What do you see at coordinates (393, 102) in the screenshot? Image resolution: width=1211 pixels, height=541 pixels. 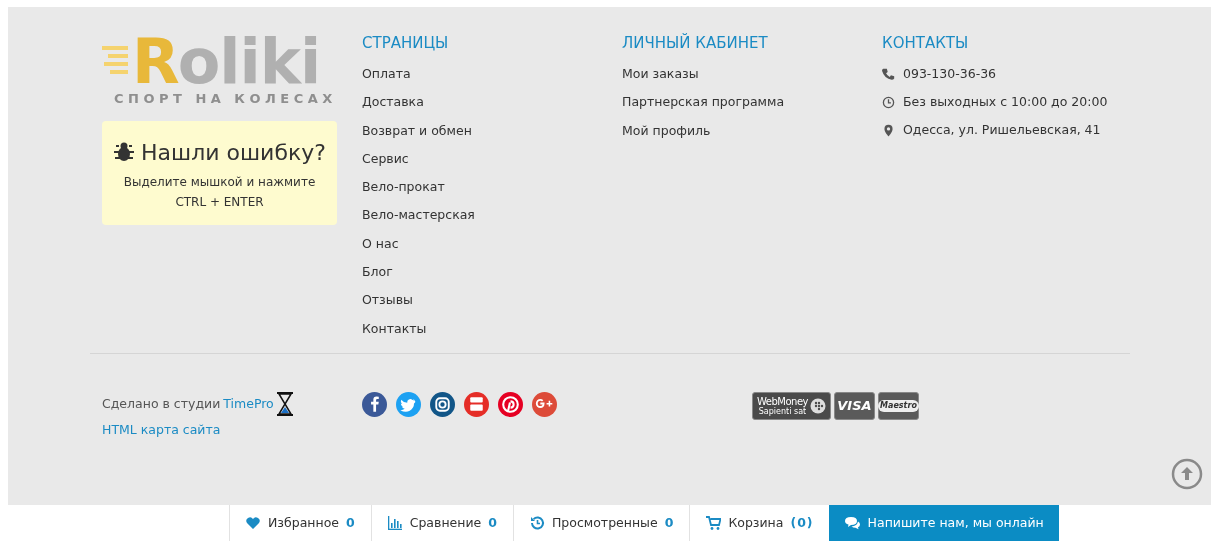 I see `footer-link: Доставка` at bounding box center [393, 102].